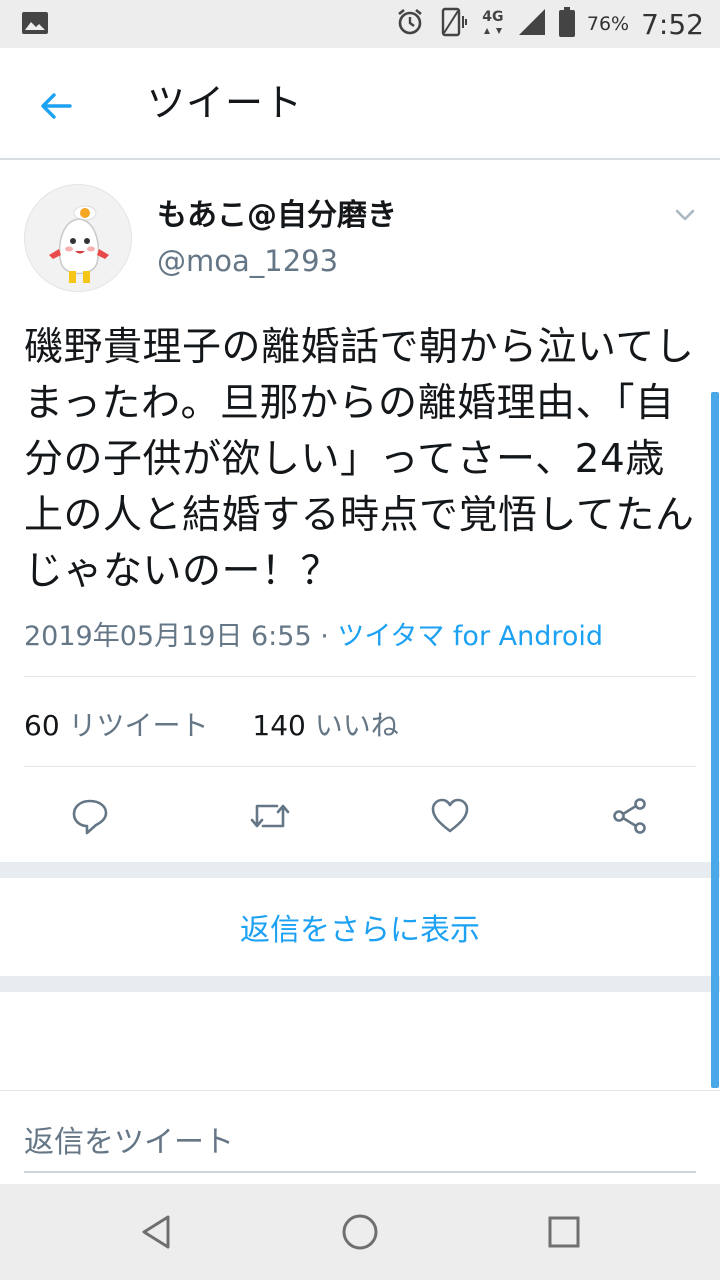 The height and width of the screenshot is (1280, 720). Describe the element at coordinates (360, 1172) in the screenshot. I see `input-underline` at that location.